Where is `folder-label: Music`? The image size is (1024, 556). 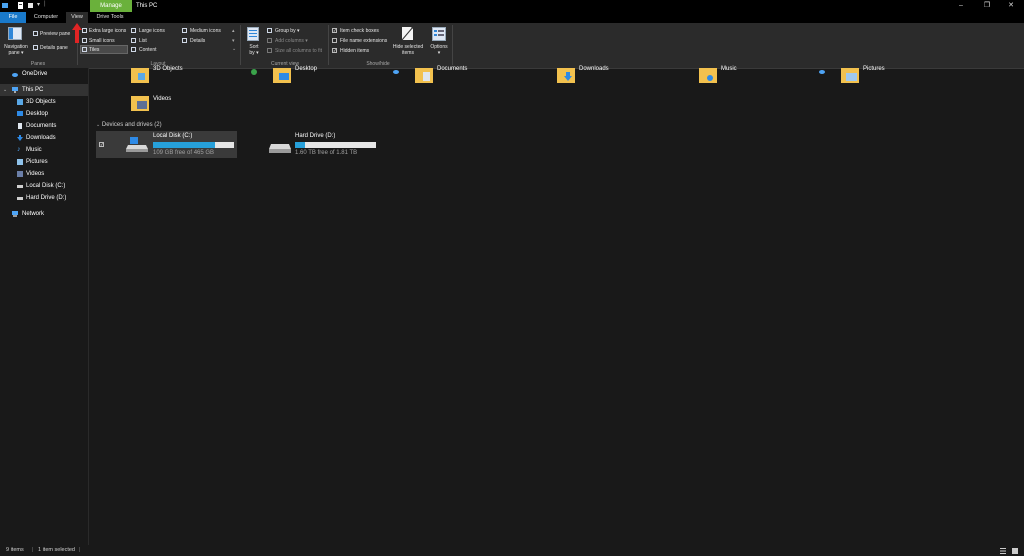
folder-label: Music is located at coordinates (729, 69).